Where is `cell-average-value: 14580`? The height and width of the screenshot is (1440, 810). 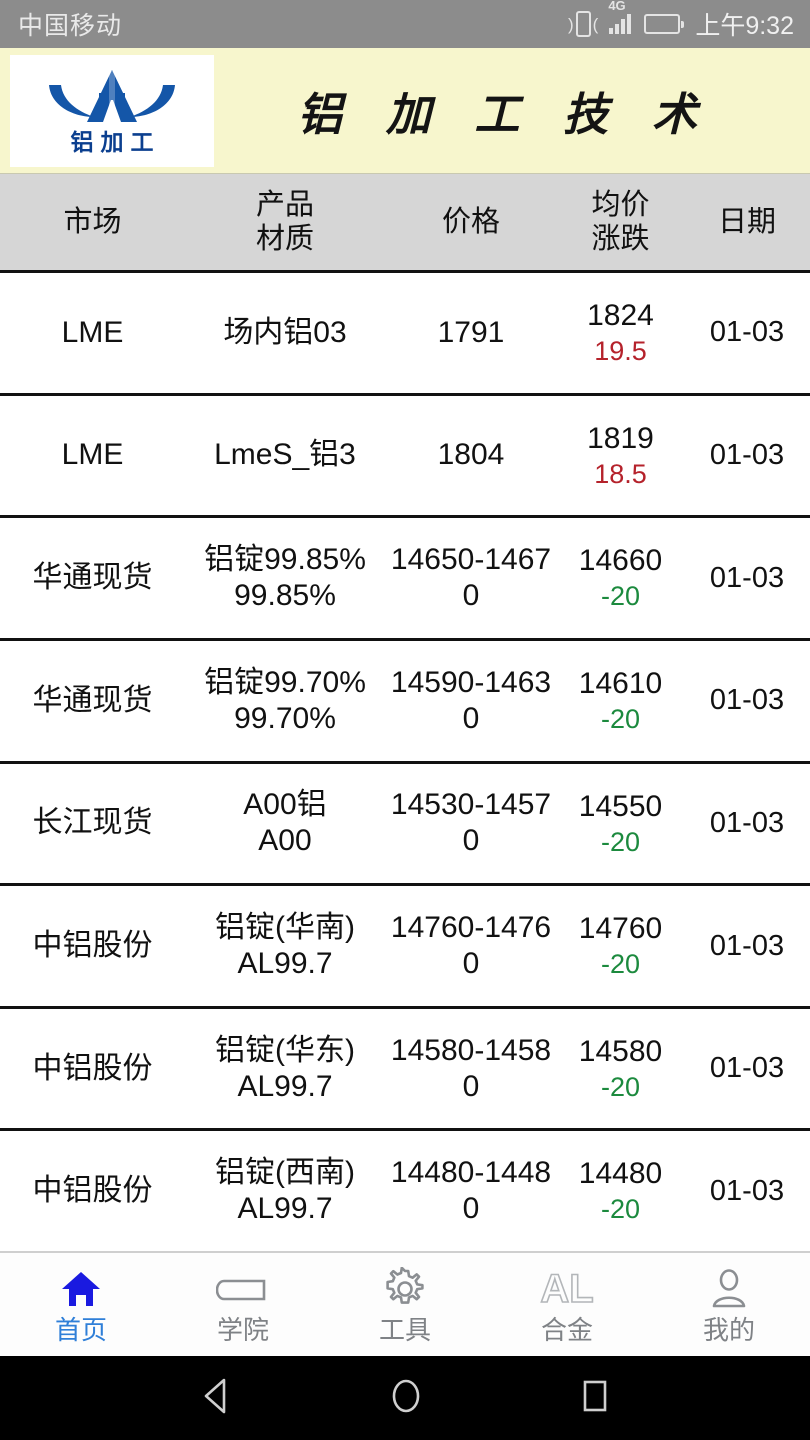
cell-average-value: 14580 is located at coordinates (620, 1051).